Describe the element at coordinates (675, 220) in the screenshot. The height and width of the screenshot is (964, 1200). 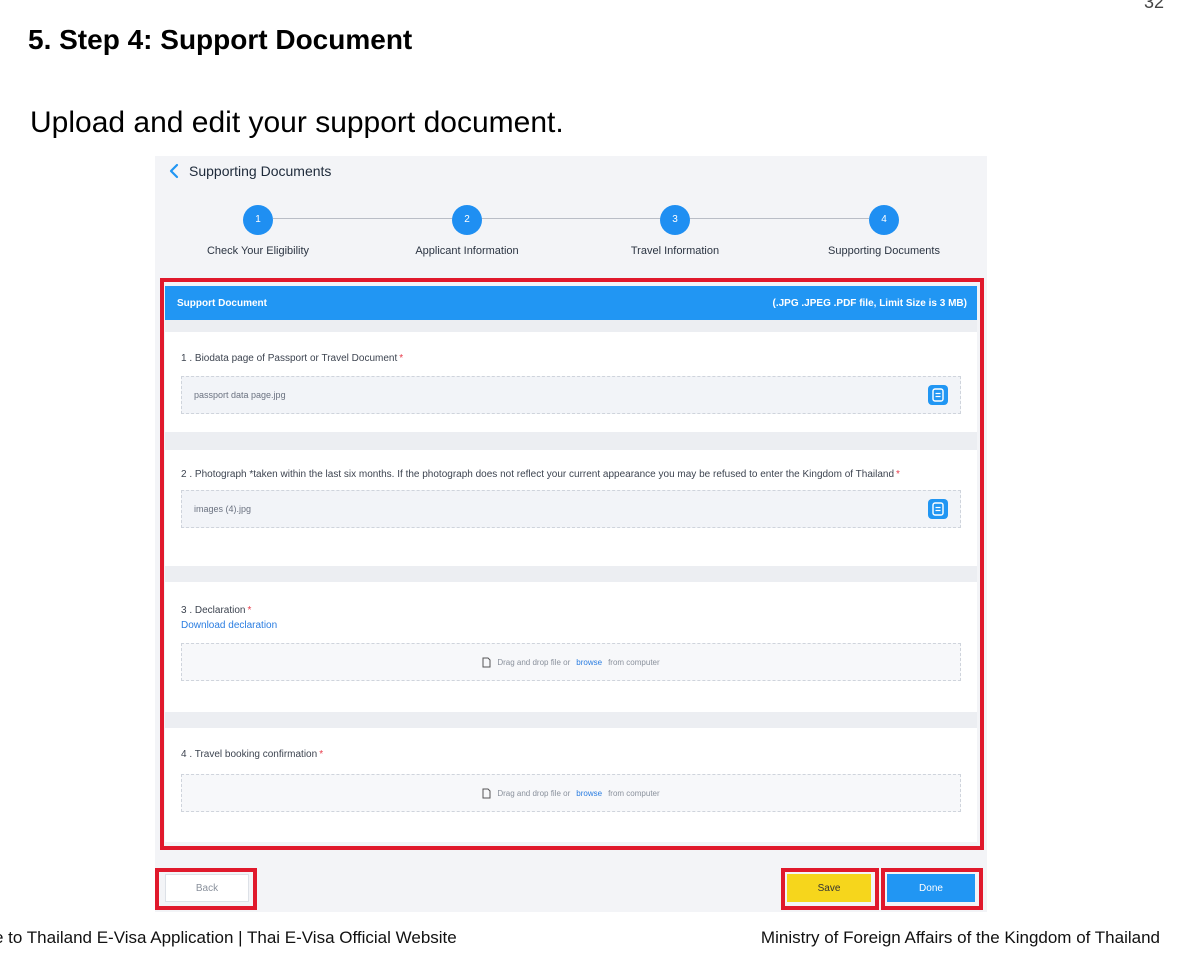
I see `step-3-number: 3` at that location.